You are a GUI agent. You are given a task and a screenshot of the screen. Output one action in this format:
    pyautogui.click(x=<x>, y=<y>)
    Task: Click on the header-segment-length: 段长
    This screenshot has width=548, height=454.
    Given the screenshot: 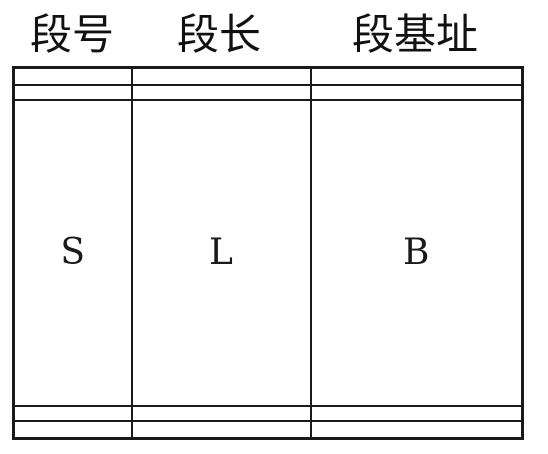 What is the action you would take?
    pyautogui.click(x=218, y=34)
    